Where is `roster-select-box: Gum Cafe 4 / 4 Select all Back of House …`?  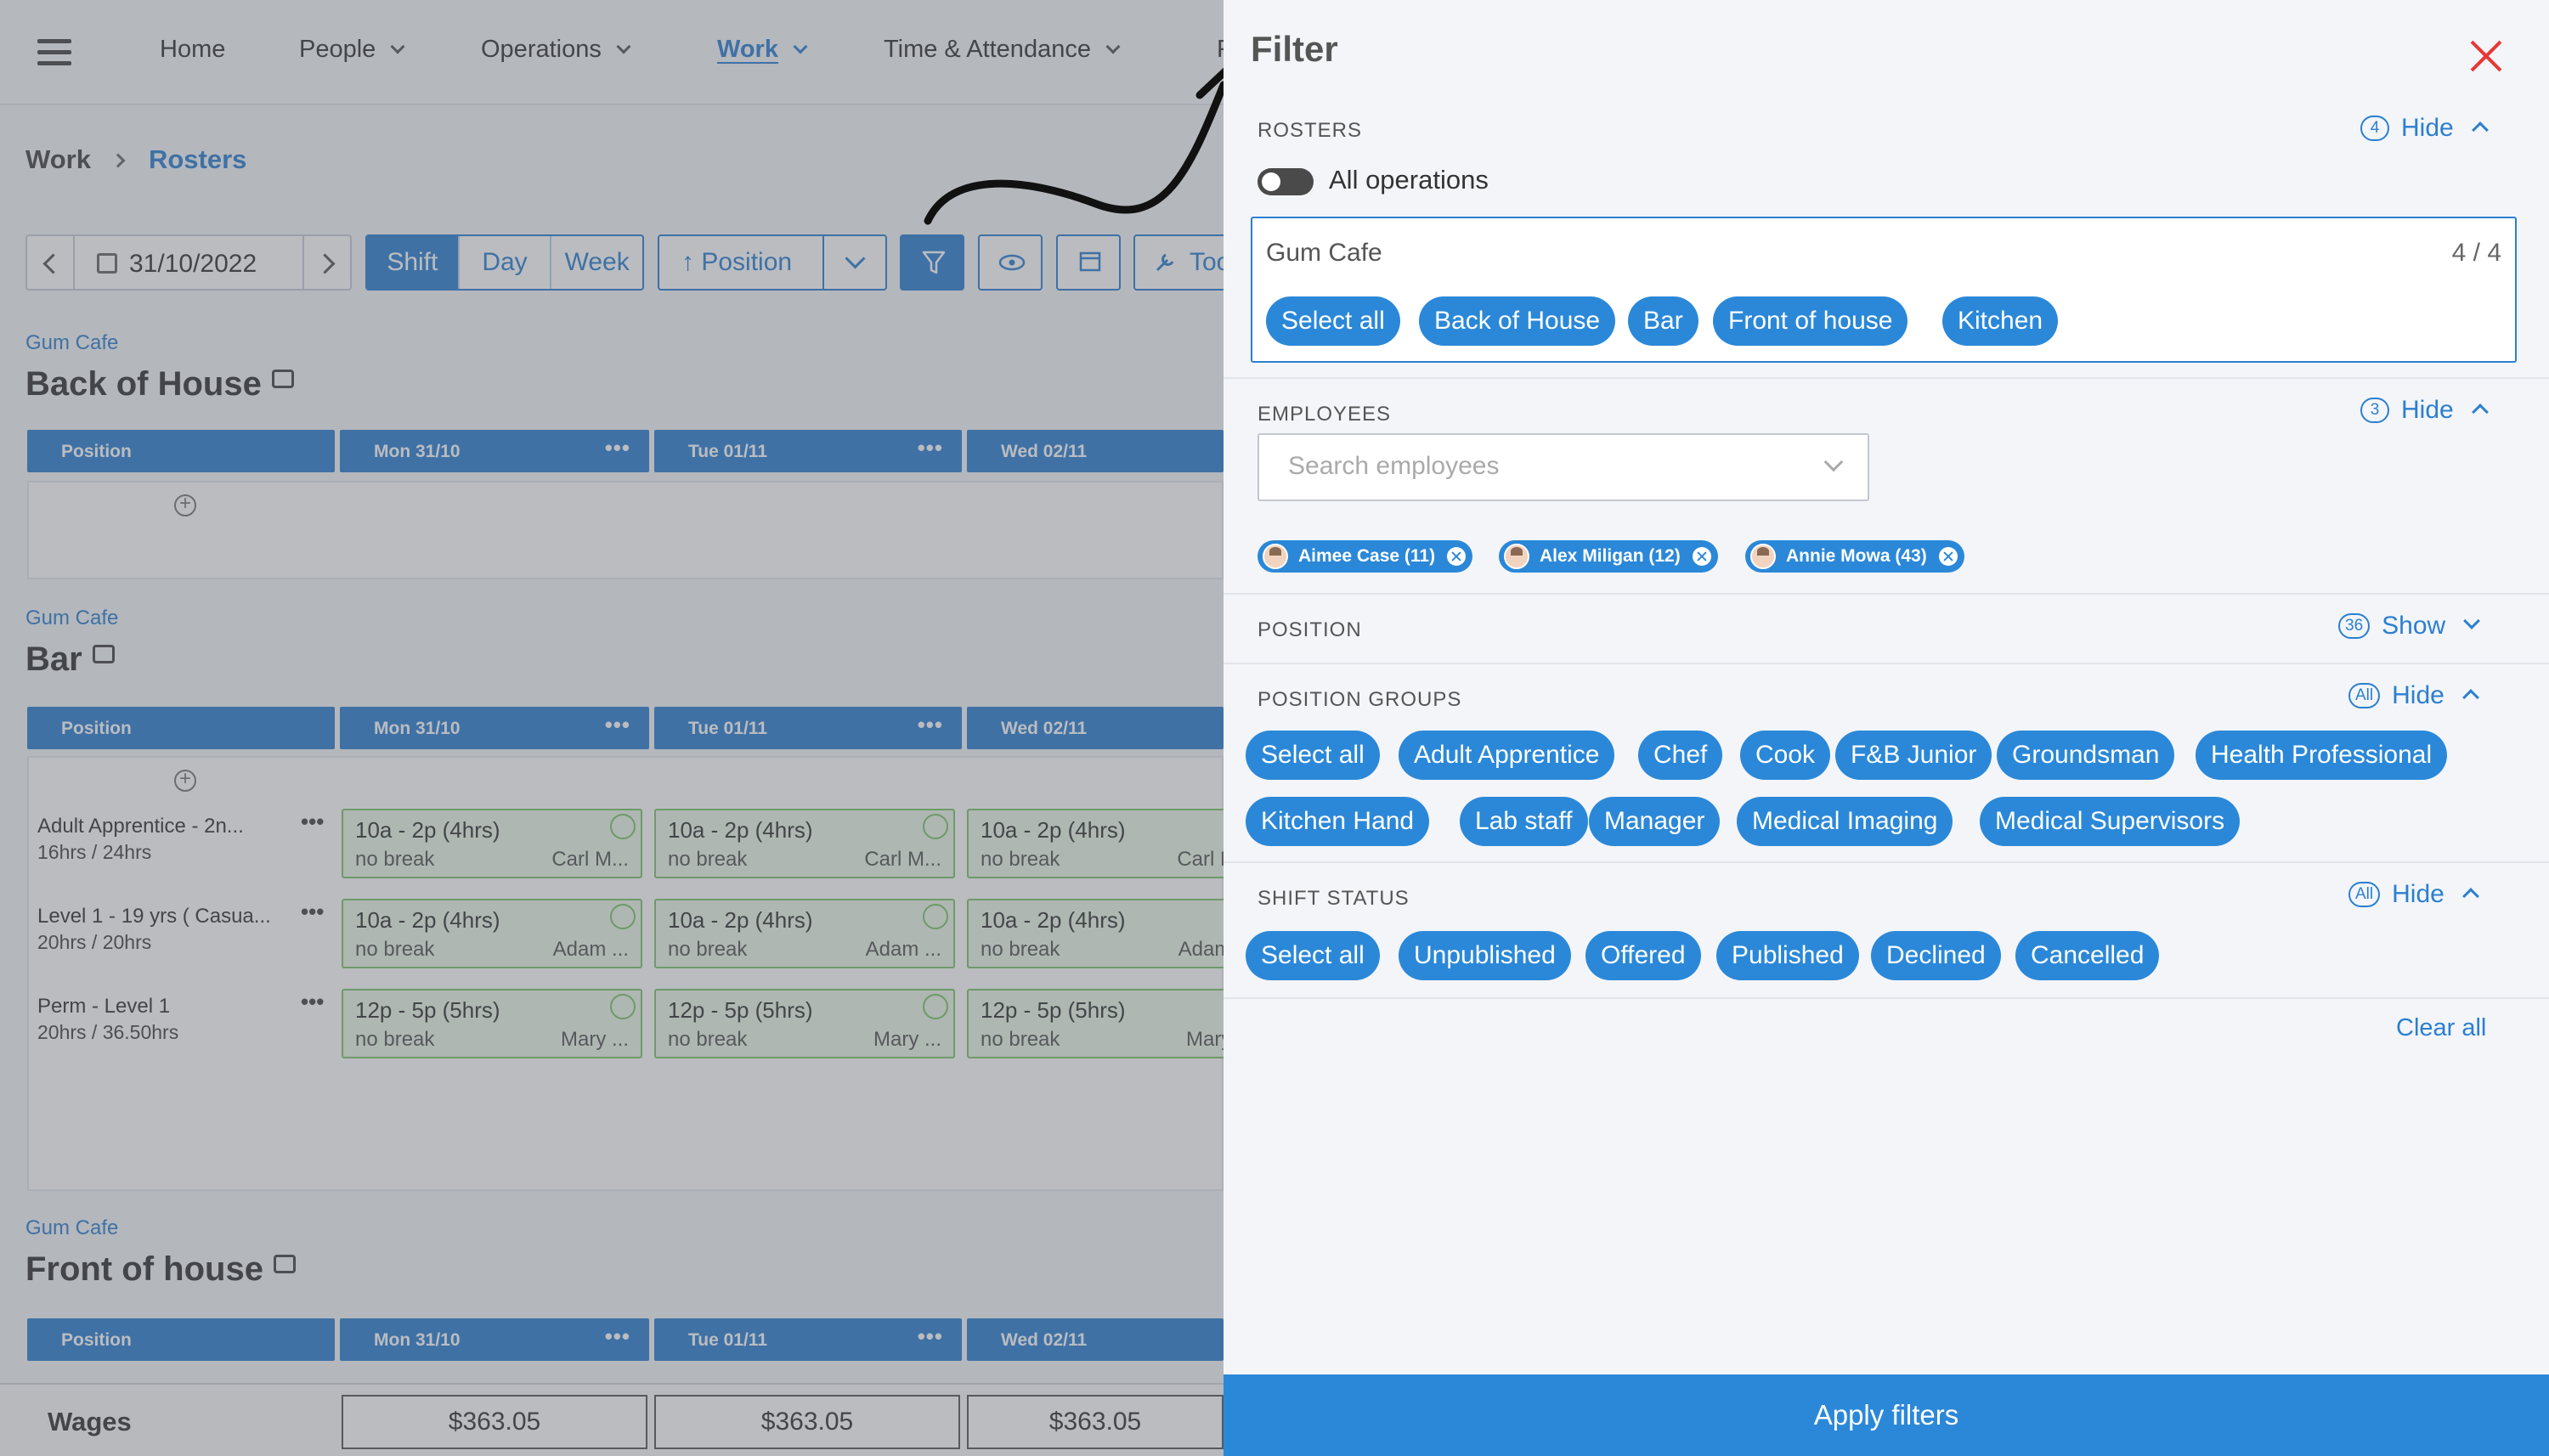
roster-select-box: Gum Cafe 4 / 4 Select all Back of House … is located at coordinates (1884, 290).